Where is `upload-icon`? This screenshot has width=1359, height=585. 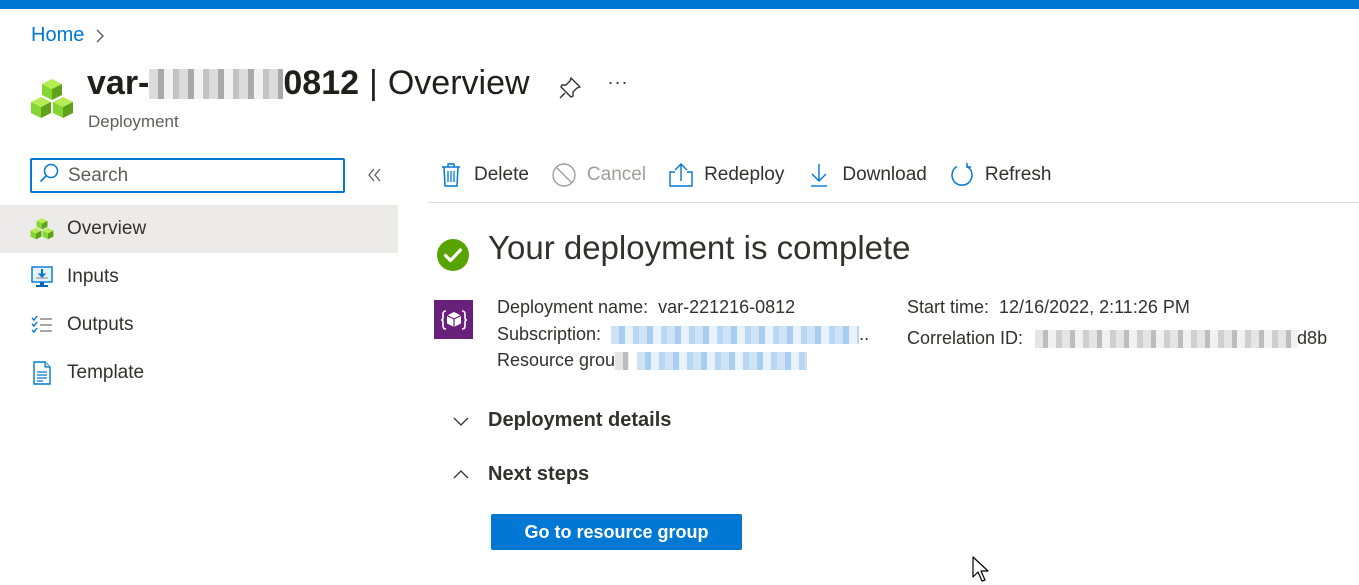
upload-icon is located at coordinates (681, 175).